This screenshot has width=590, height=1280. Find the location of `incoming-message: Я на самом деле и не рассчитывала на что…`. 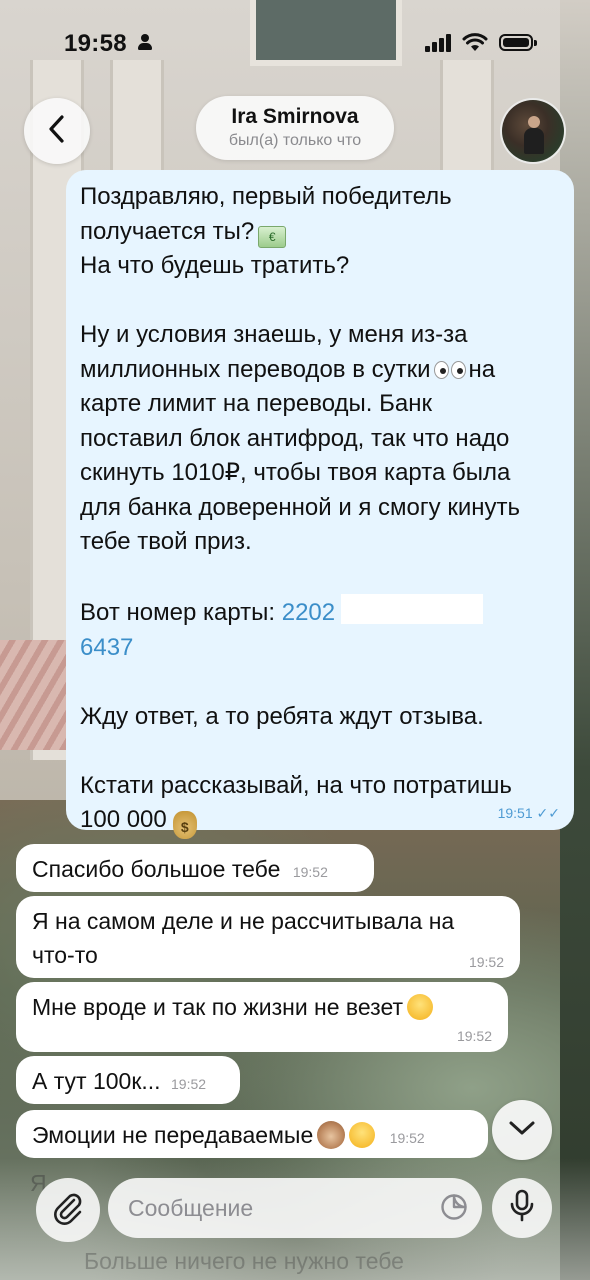

incoming-message: Я на самом деле и не рассчитывала на что… is located at coordinates (268, 937).